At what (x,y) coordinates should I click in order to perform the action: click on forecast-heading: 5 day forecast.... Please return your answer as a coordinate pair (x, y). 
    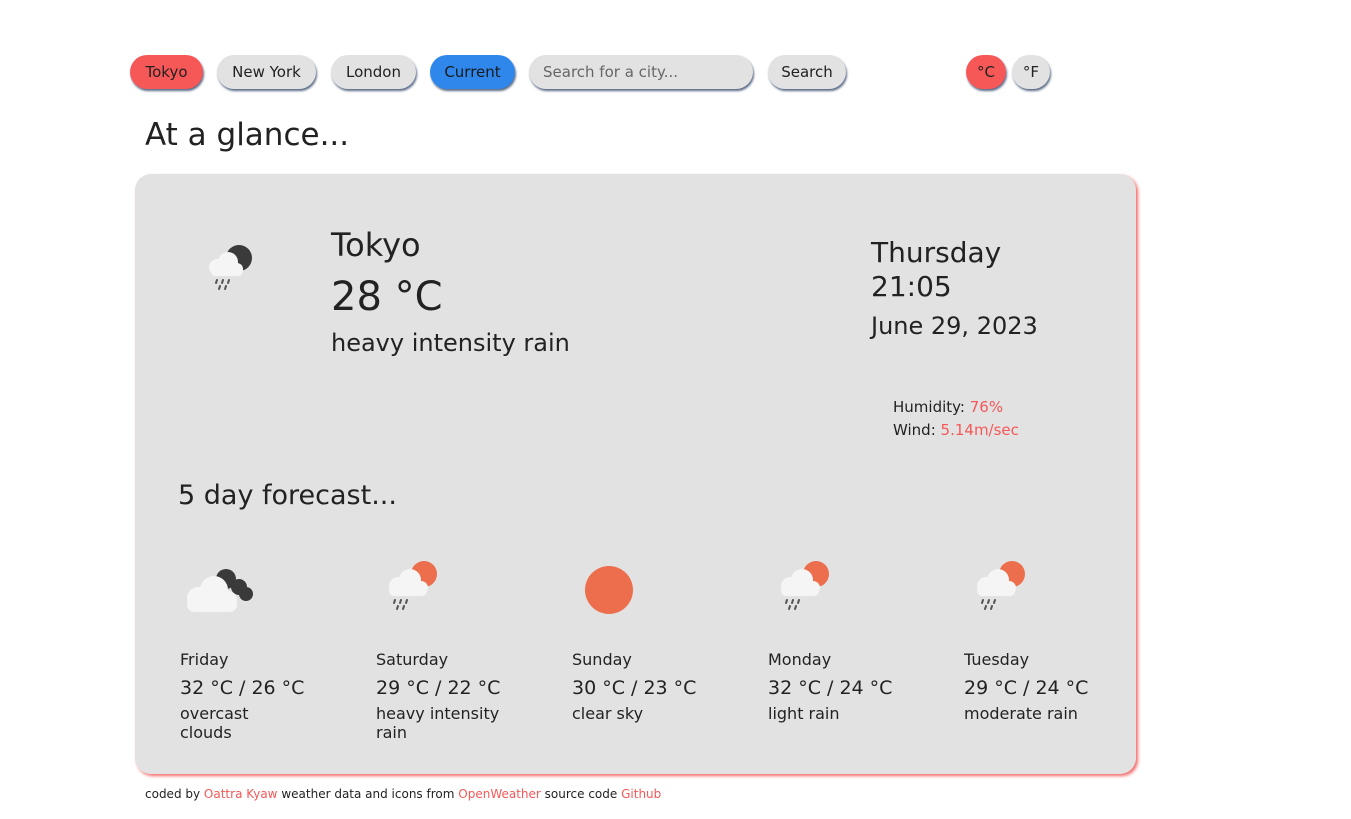
    Looking at the image, I should click on (287, 495).